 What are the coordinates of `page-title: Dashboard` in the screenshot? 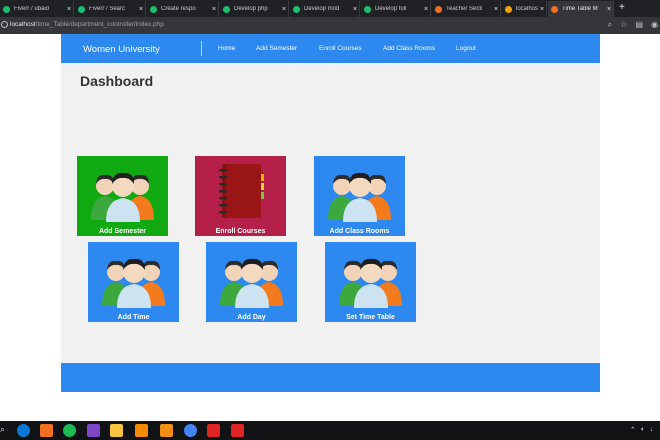 It's located at (117, 81).